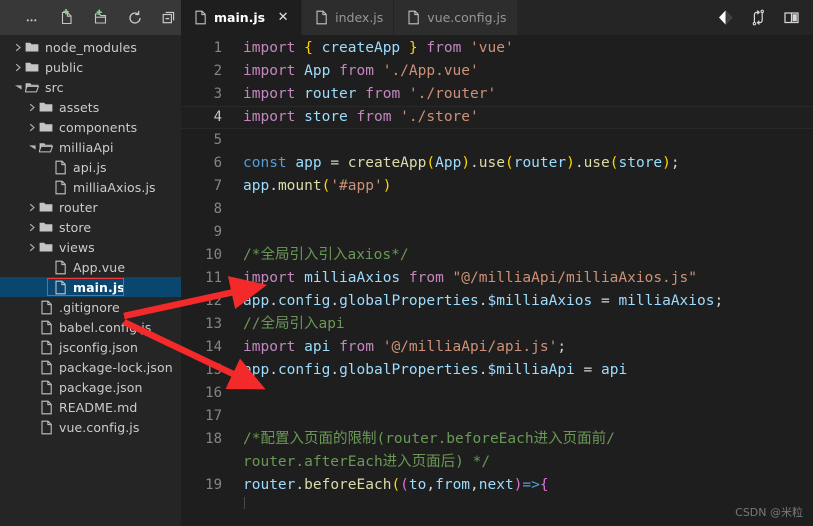 The height and width of the screenshot is (526, 813). Describe the element at coordinates (168, 17) in the screenshot. I see `collapse-all-icon` at that location.